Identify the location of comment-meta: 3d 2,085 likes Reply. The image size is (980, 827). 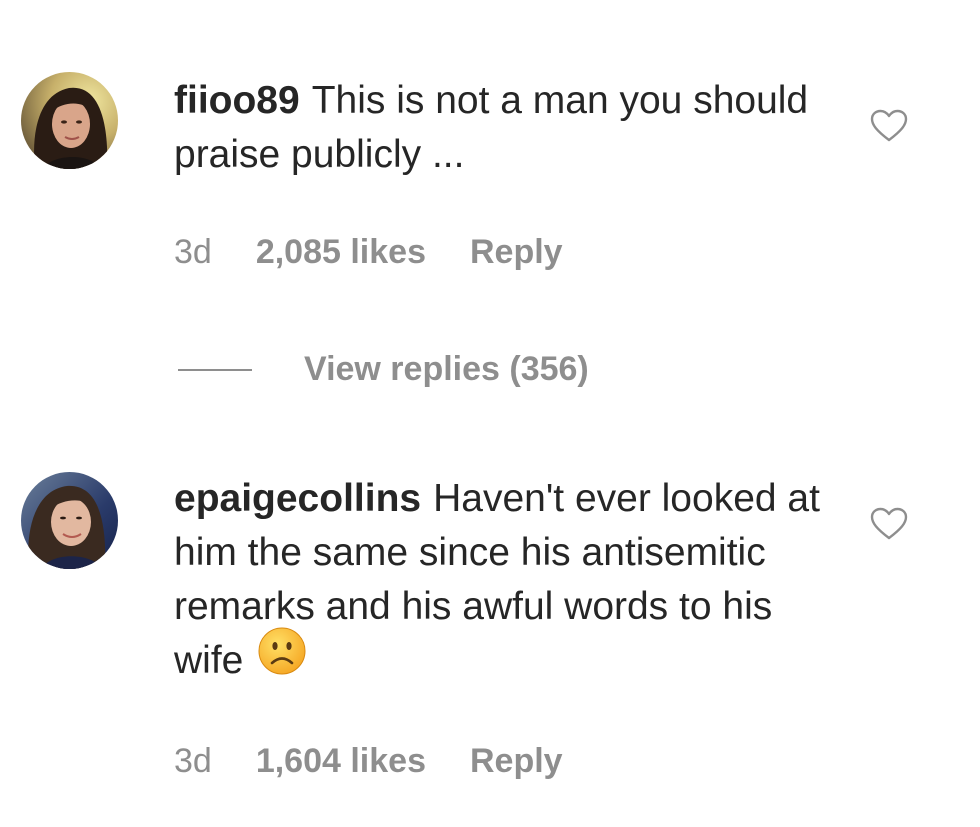
(368, 252).